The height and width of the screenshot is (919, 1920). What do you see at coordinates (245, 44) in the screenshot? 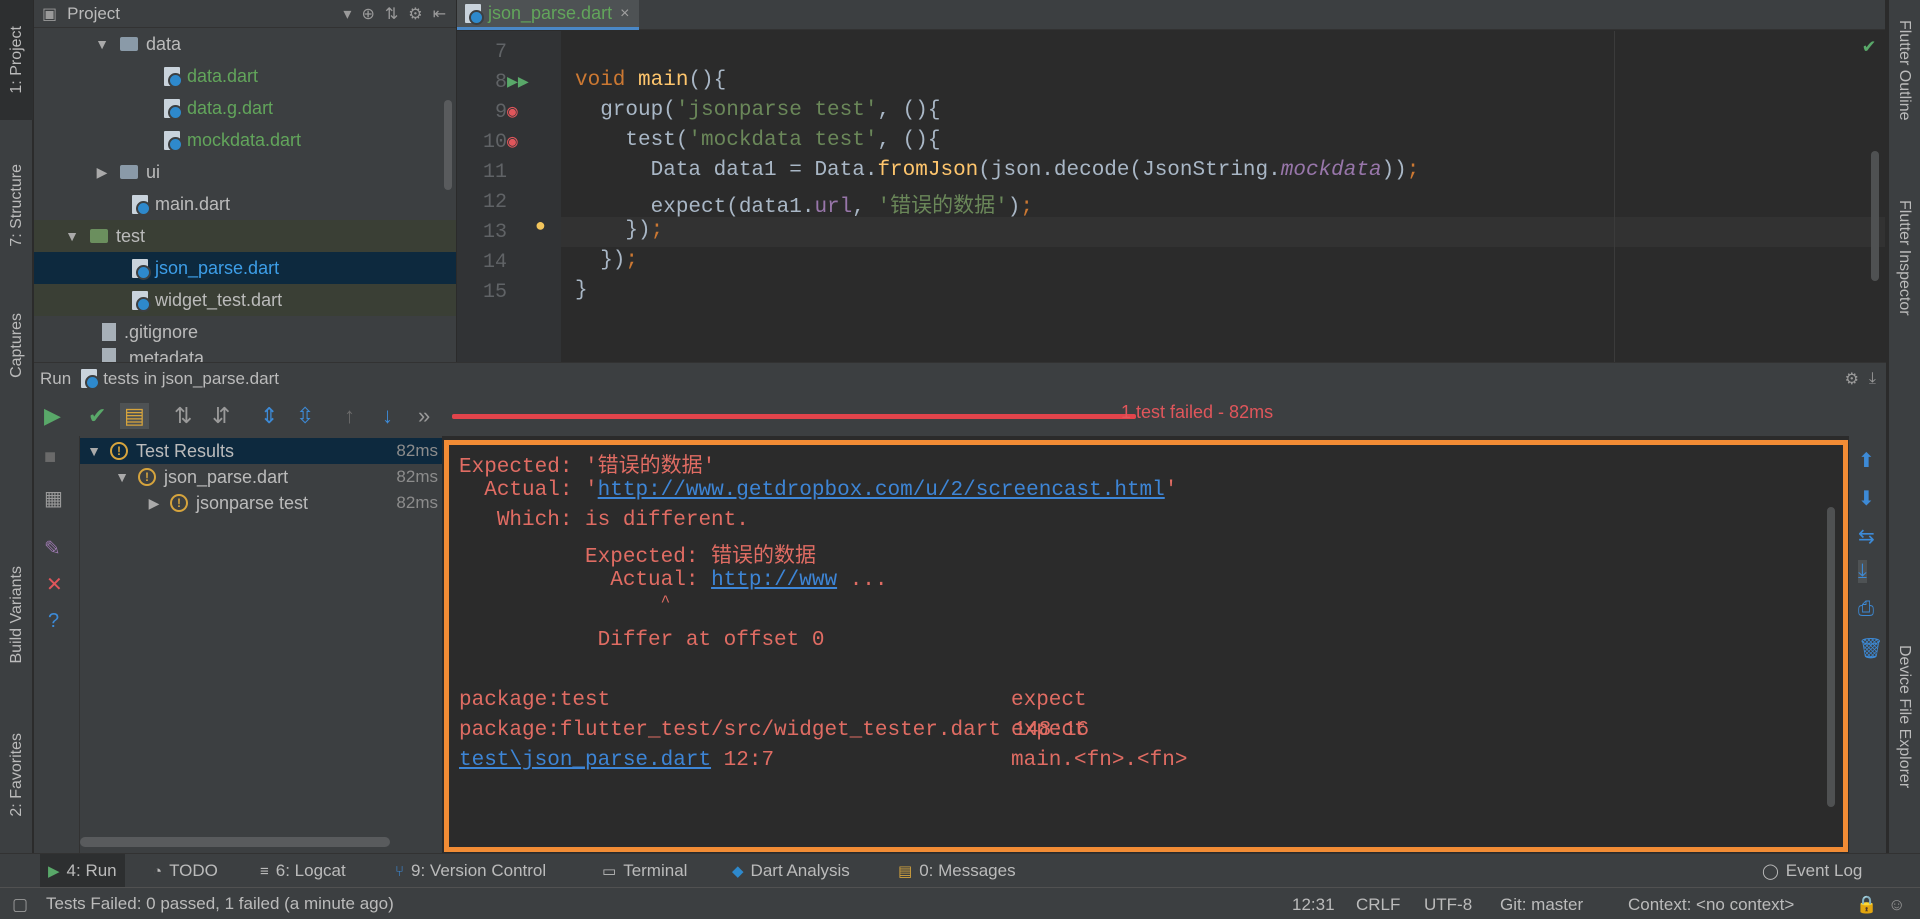
I see `tree-item-data: ▼ data` at bounding box center [245, 44].